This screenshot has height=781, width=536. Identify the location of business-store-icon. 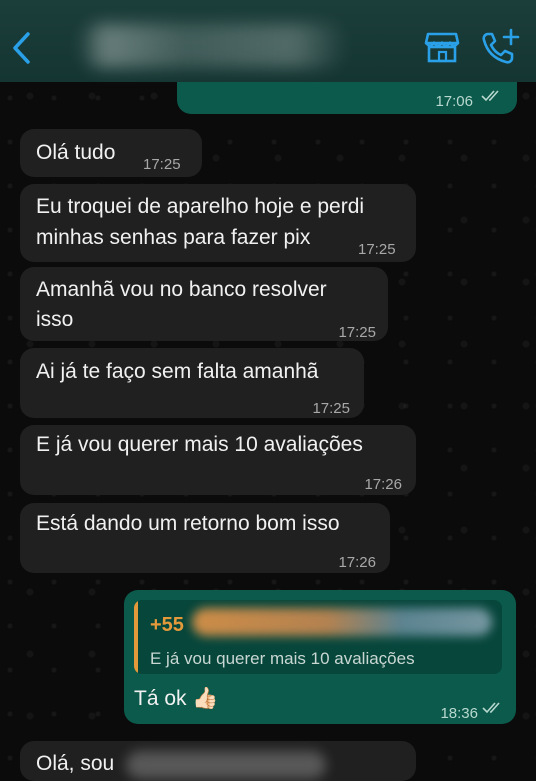
(442, 47).